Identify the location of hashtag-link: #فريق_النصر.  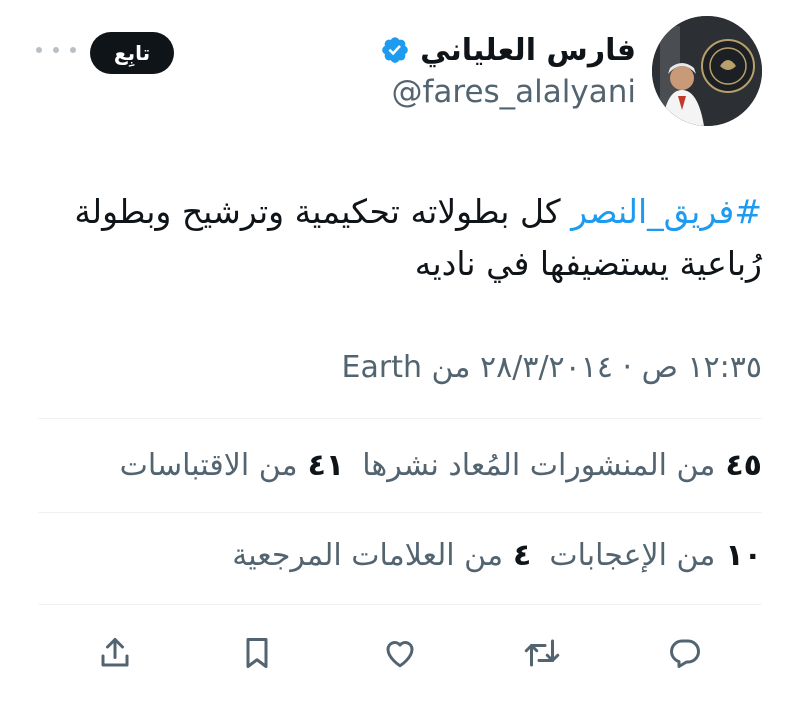
(666, 211).